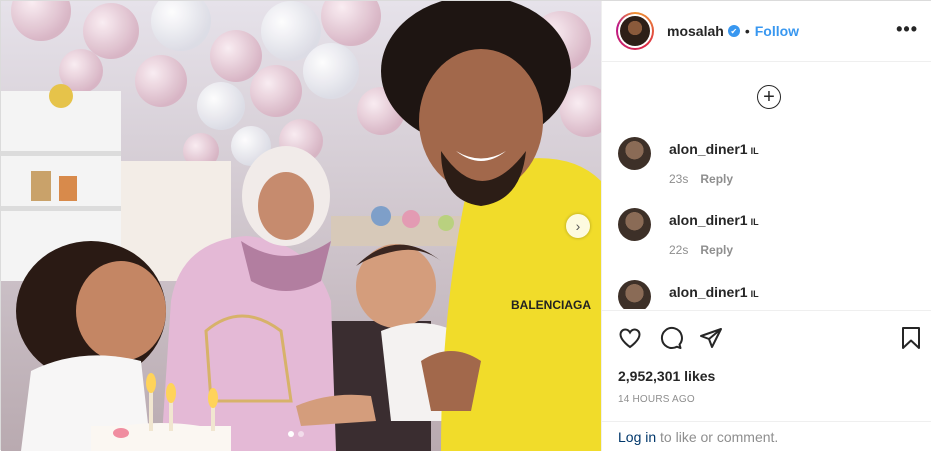  I want to click on login-prompt-text: to like or comment., so click(717, 437).